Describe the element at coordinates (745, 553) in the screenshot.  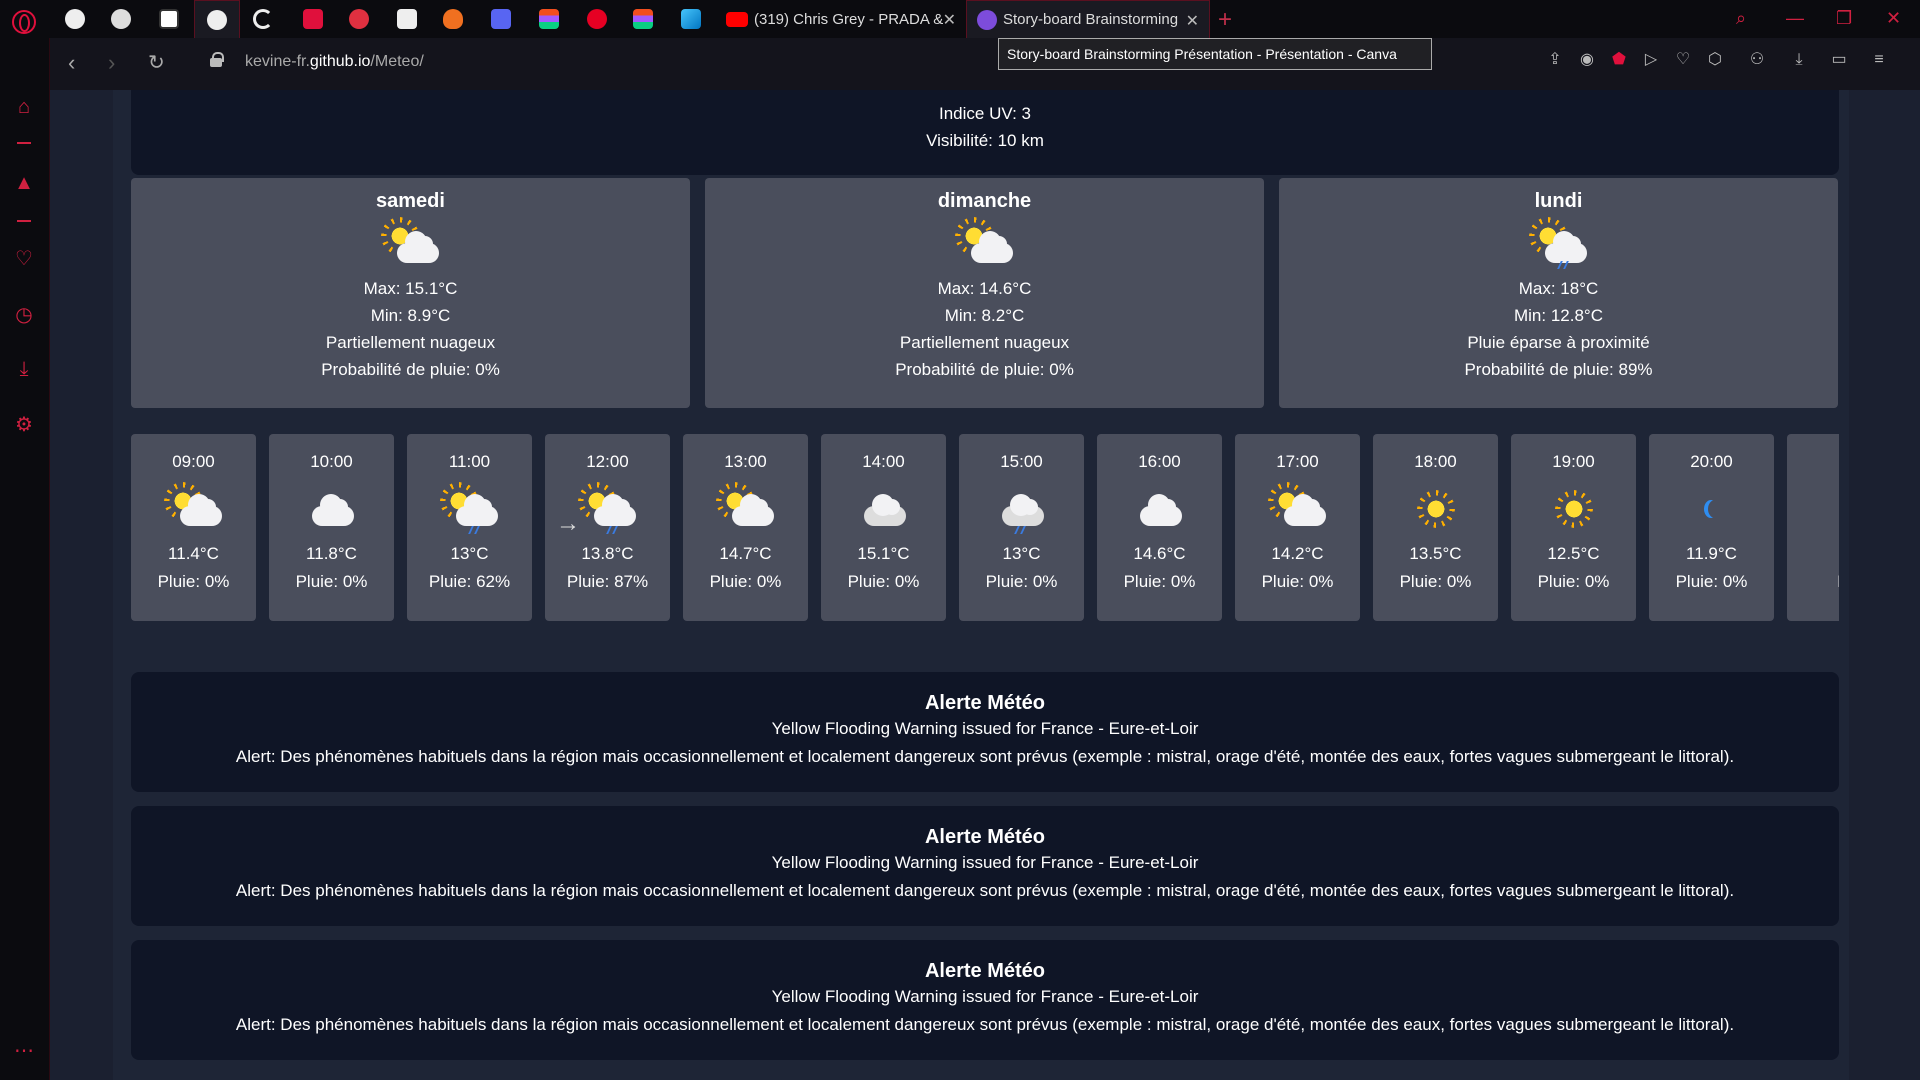
I see `hour-temp: 14.7°C` at that location.